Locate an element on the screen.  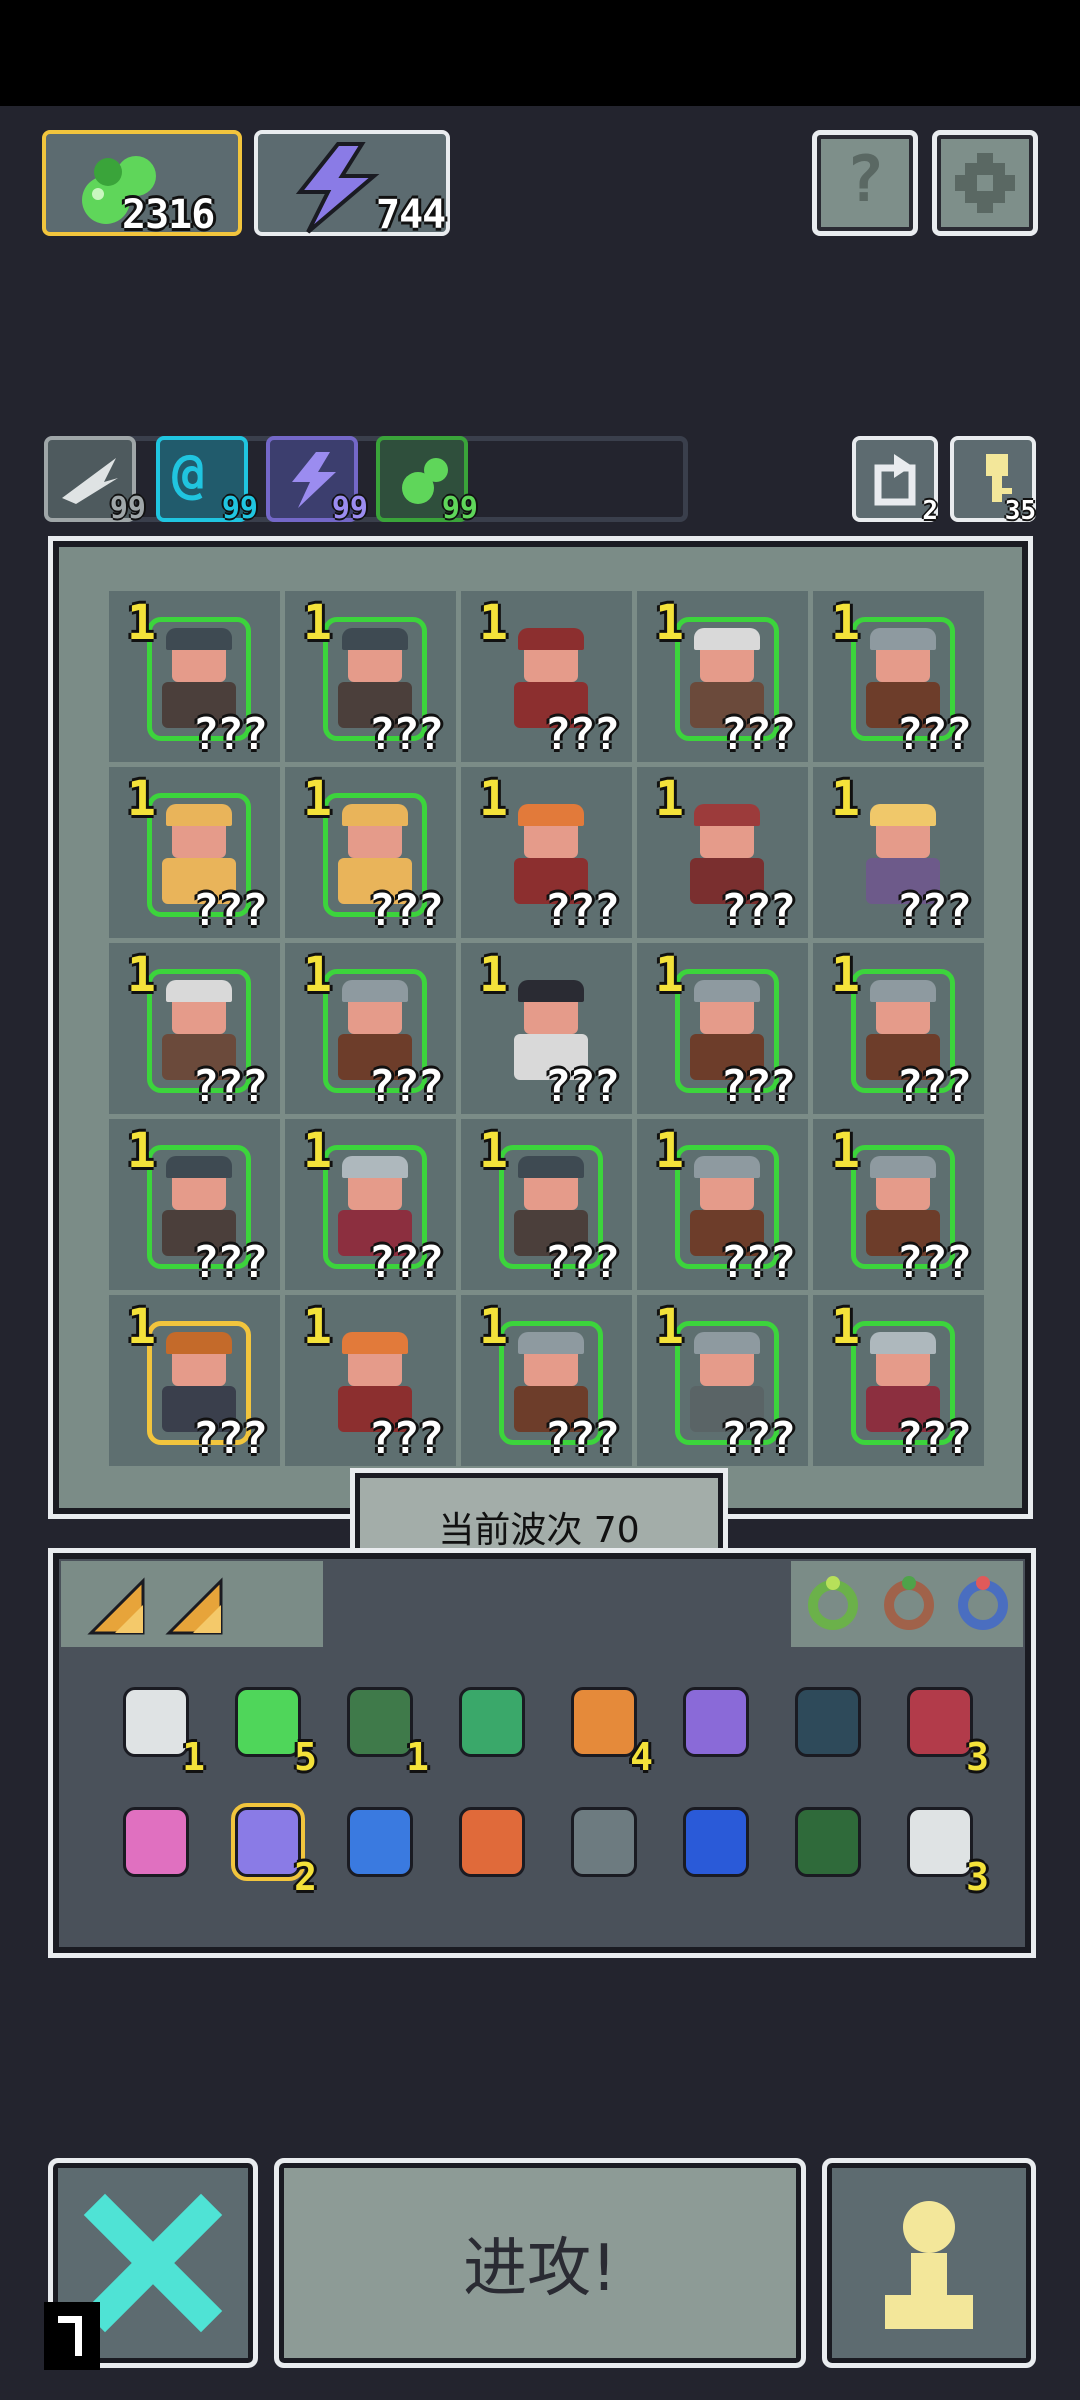
settings-gear-icon is located at coordinates (985, 183).